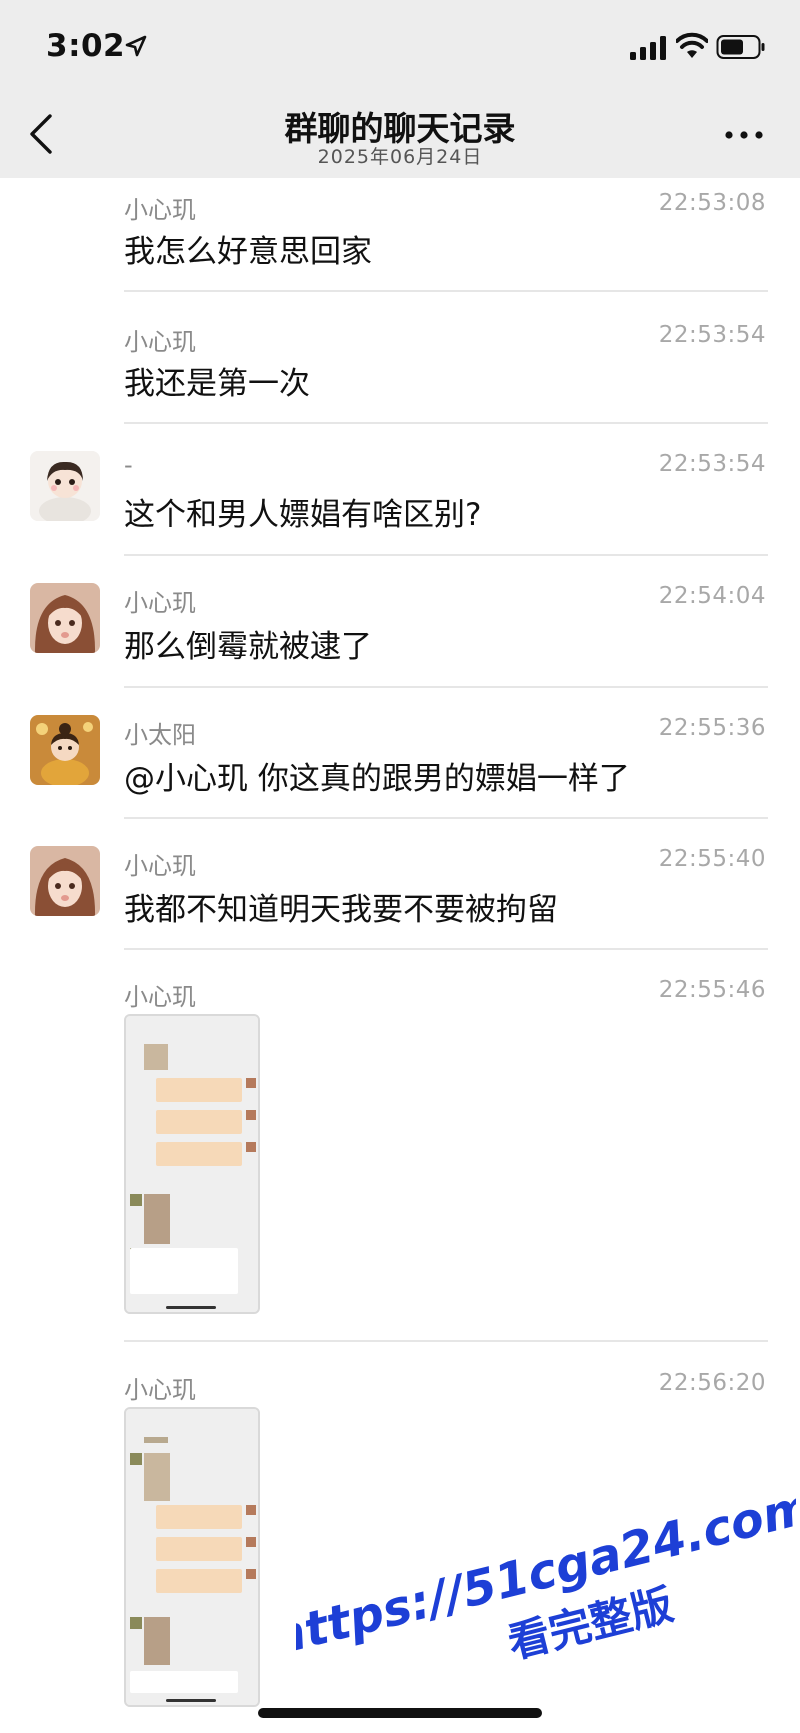 Image resolution: width=800 pixels, height=1733 pixels. What do you see at coordinates (546, 1574) in the screenshot?
I see `watermark: https://51cga24.com 看完整版` at bounding box center [546, 1574].